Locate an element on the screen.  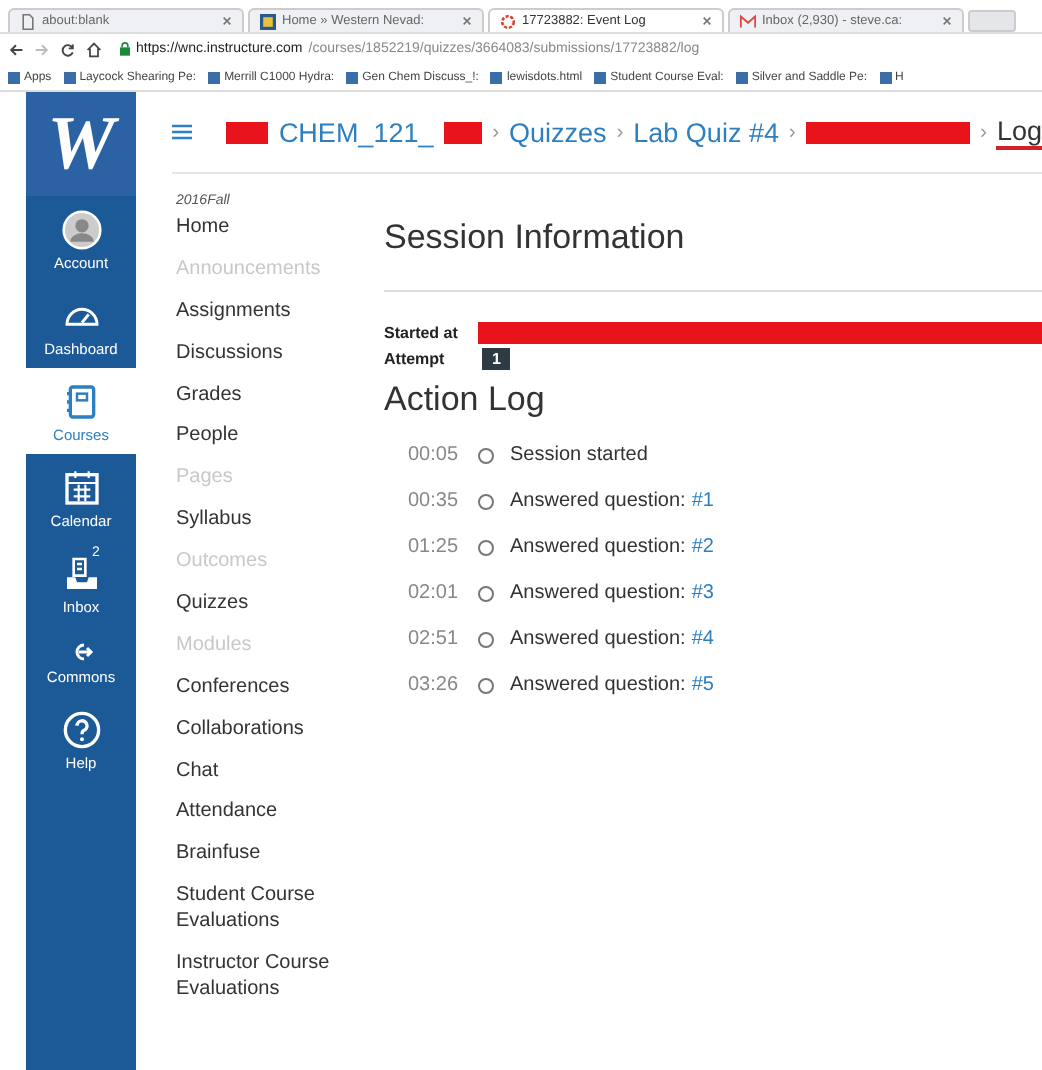
avatar-icon is located at coordinates (81, 230).